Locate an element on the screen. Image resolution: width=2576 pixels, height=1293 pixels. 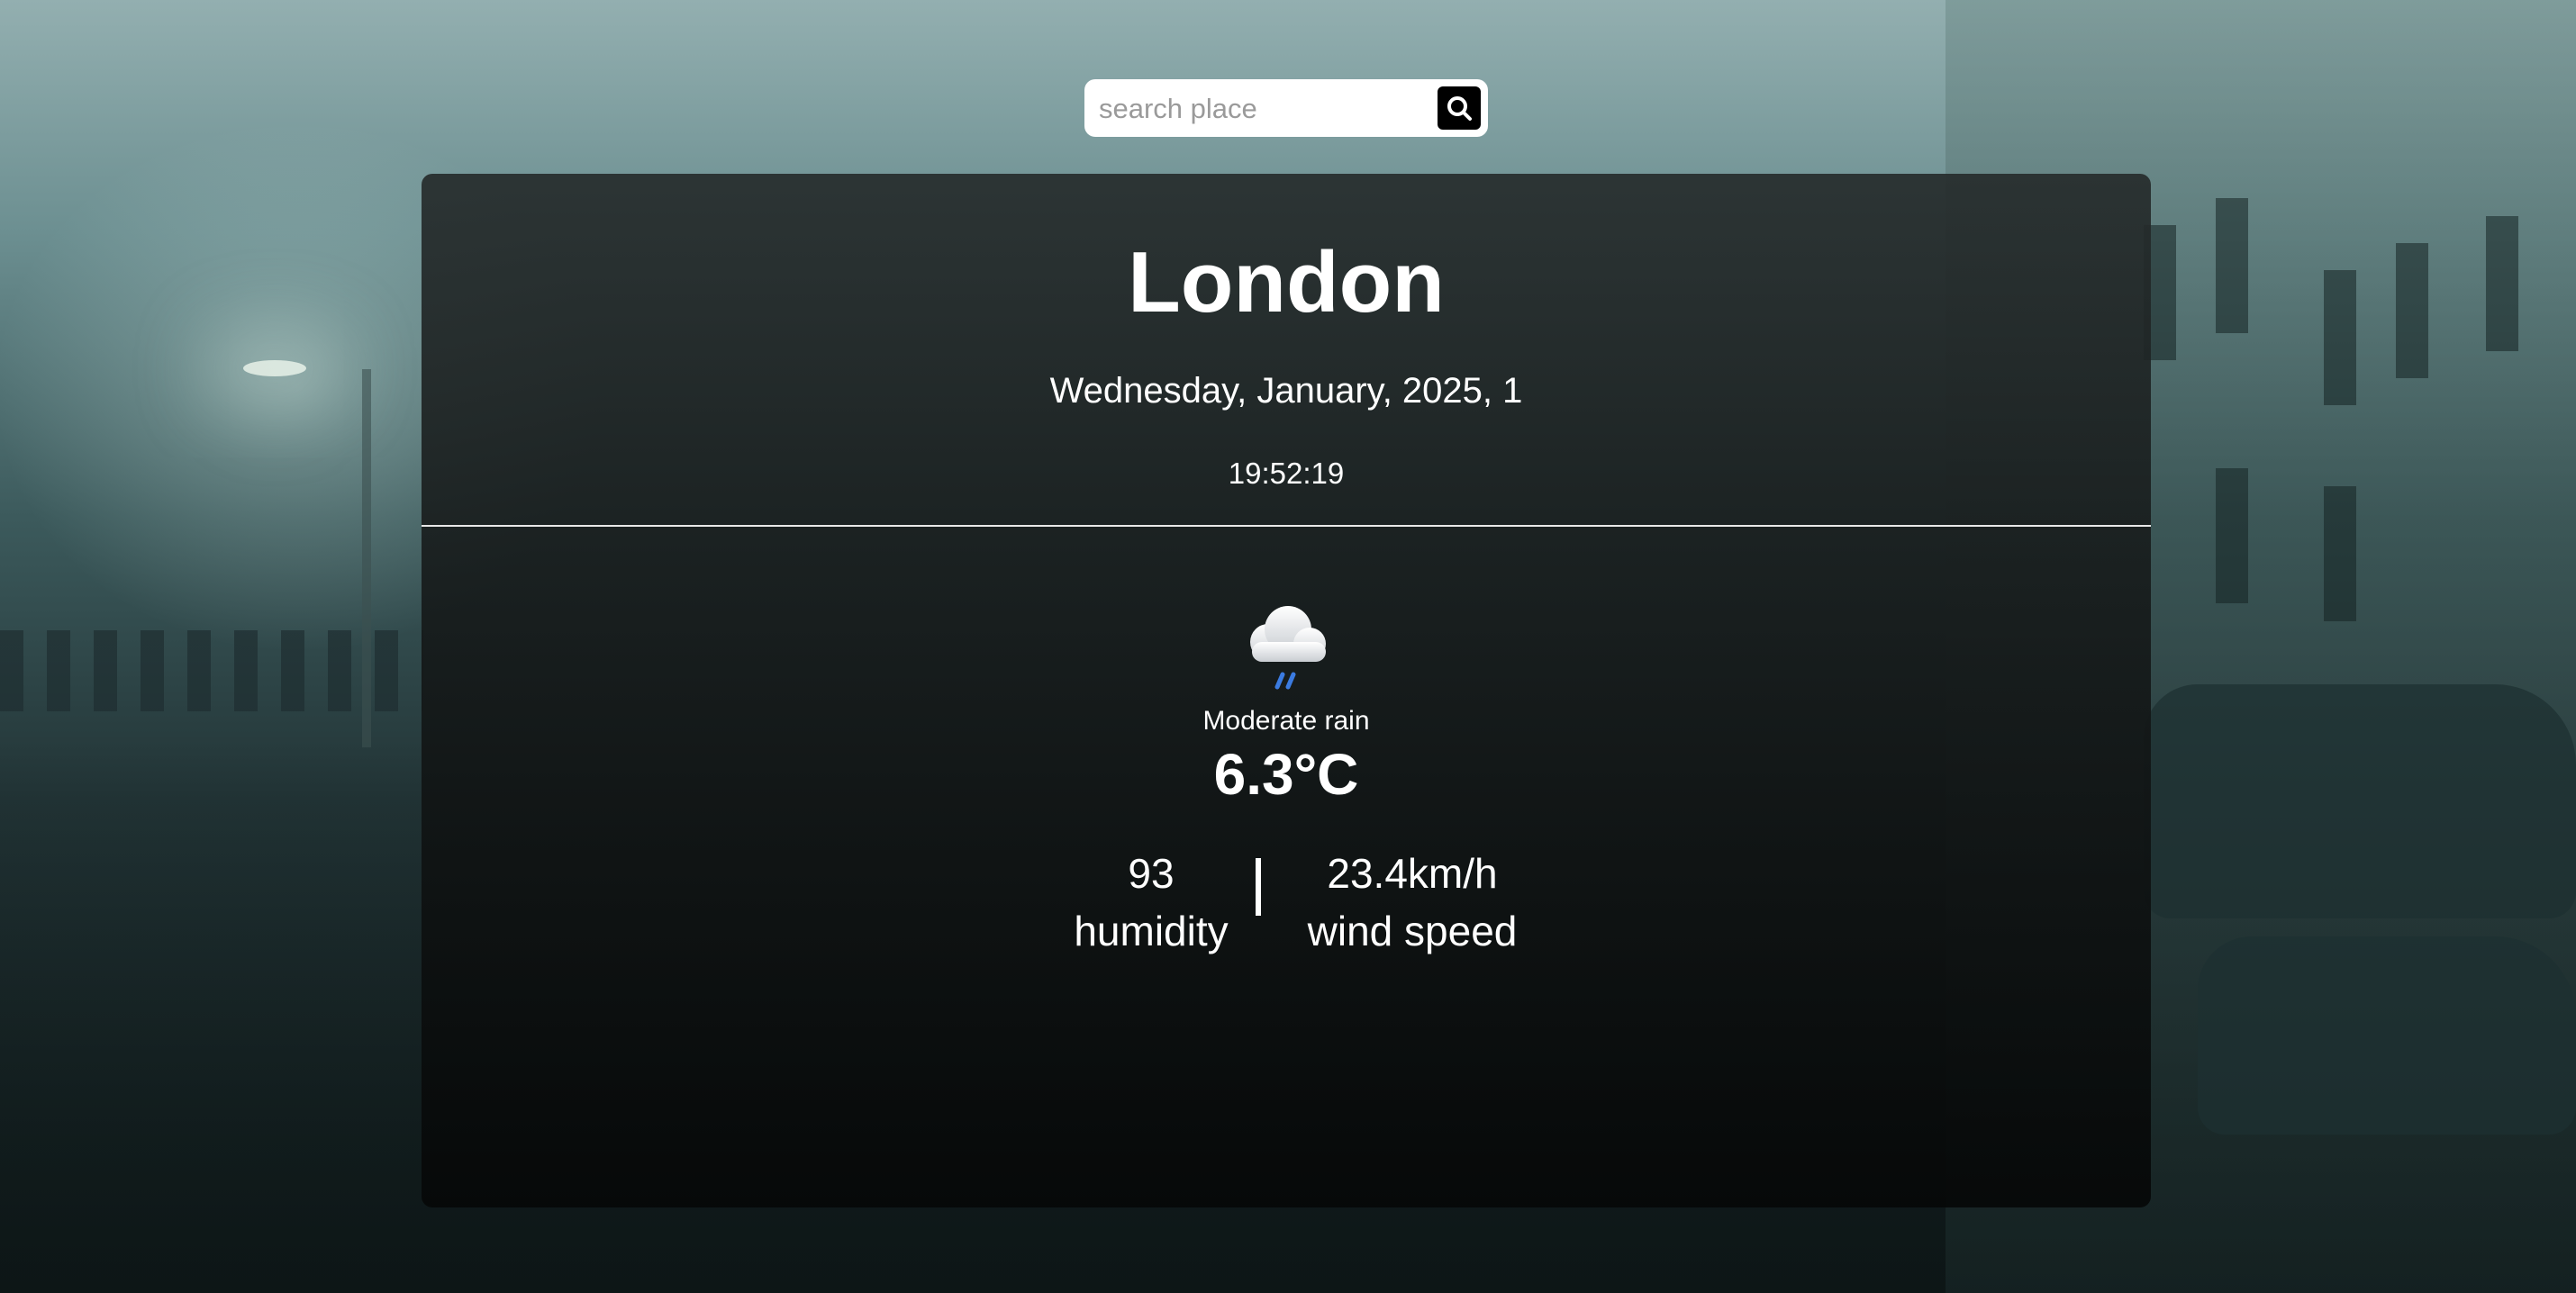
search-button is located at coordinates (1459, 108).